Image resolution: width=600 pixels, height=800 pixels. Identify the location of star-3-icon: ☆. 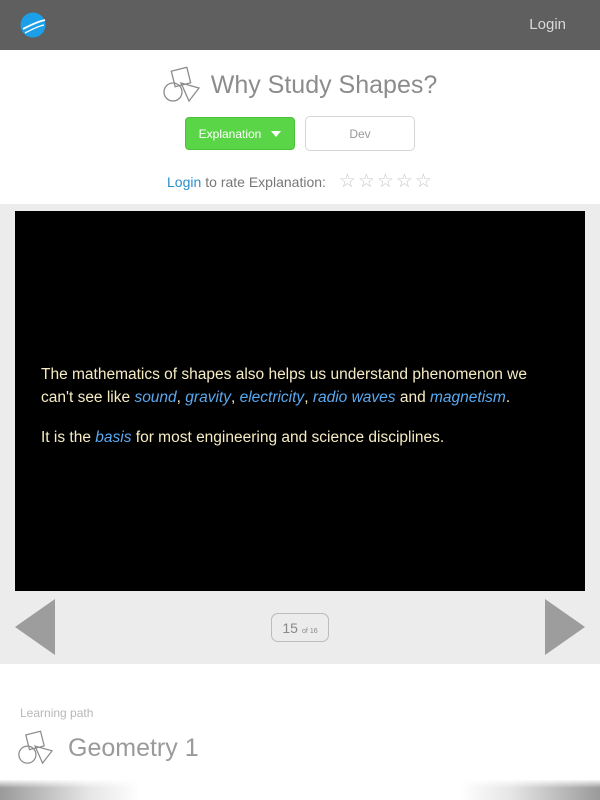
(385, 182).